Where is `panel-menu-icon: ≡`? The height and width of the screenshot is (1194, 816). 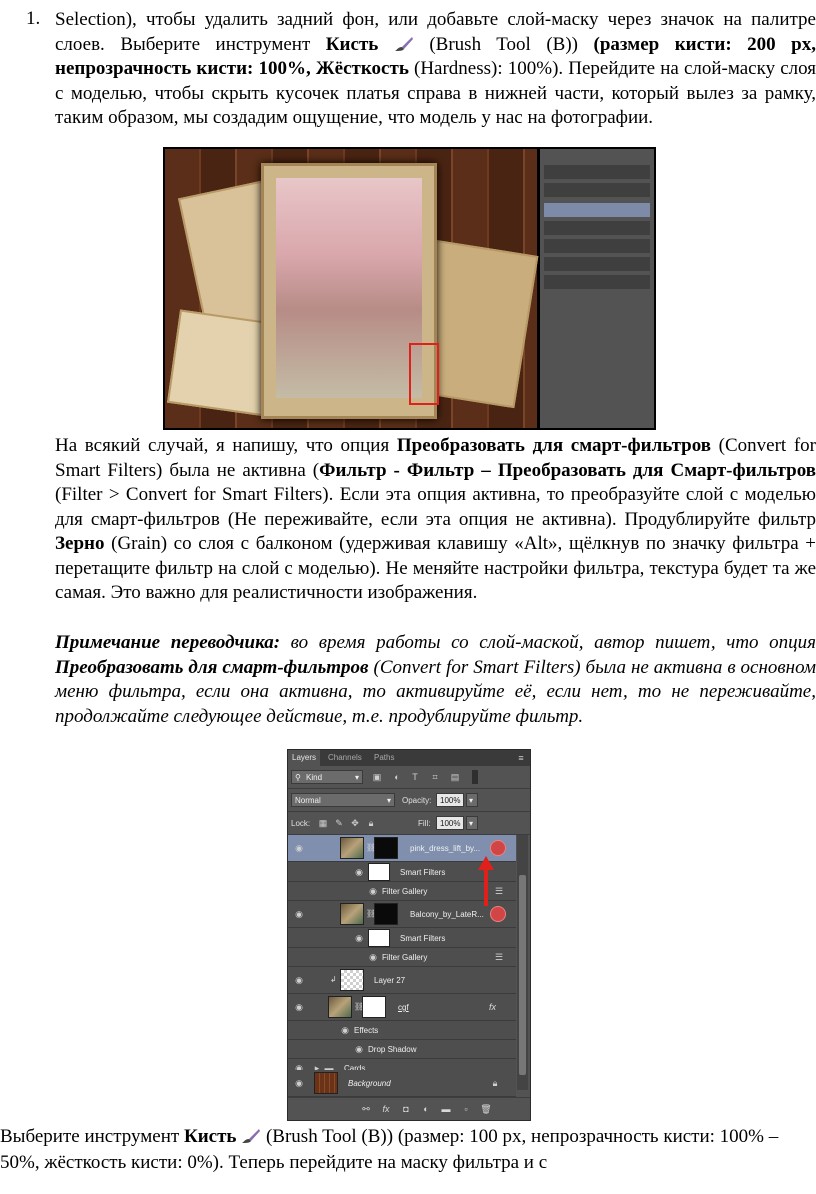 panel-menu-icon: ≡ is located at coordinates (521, 758).